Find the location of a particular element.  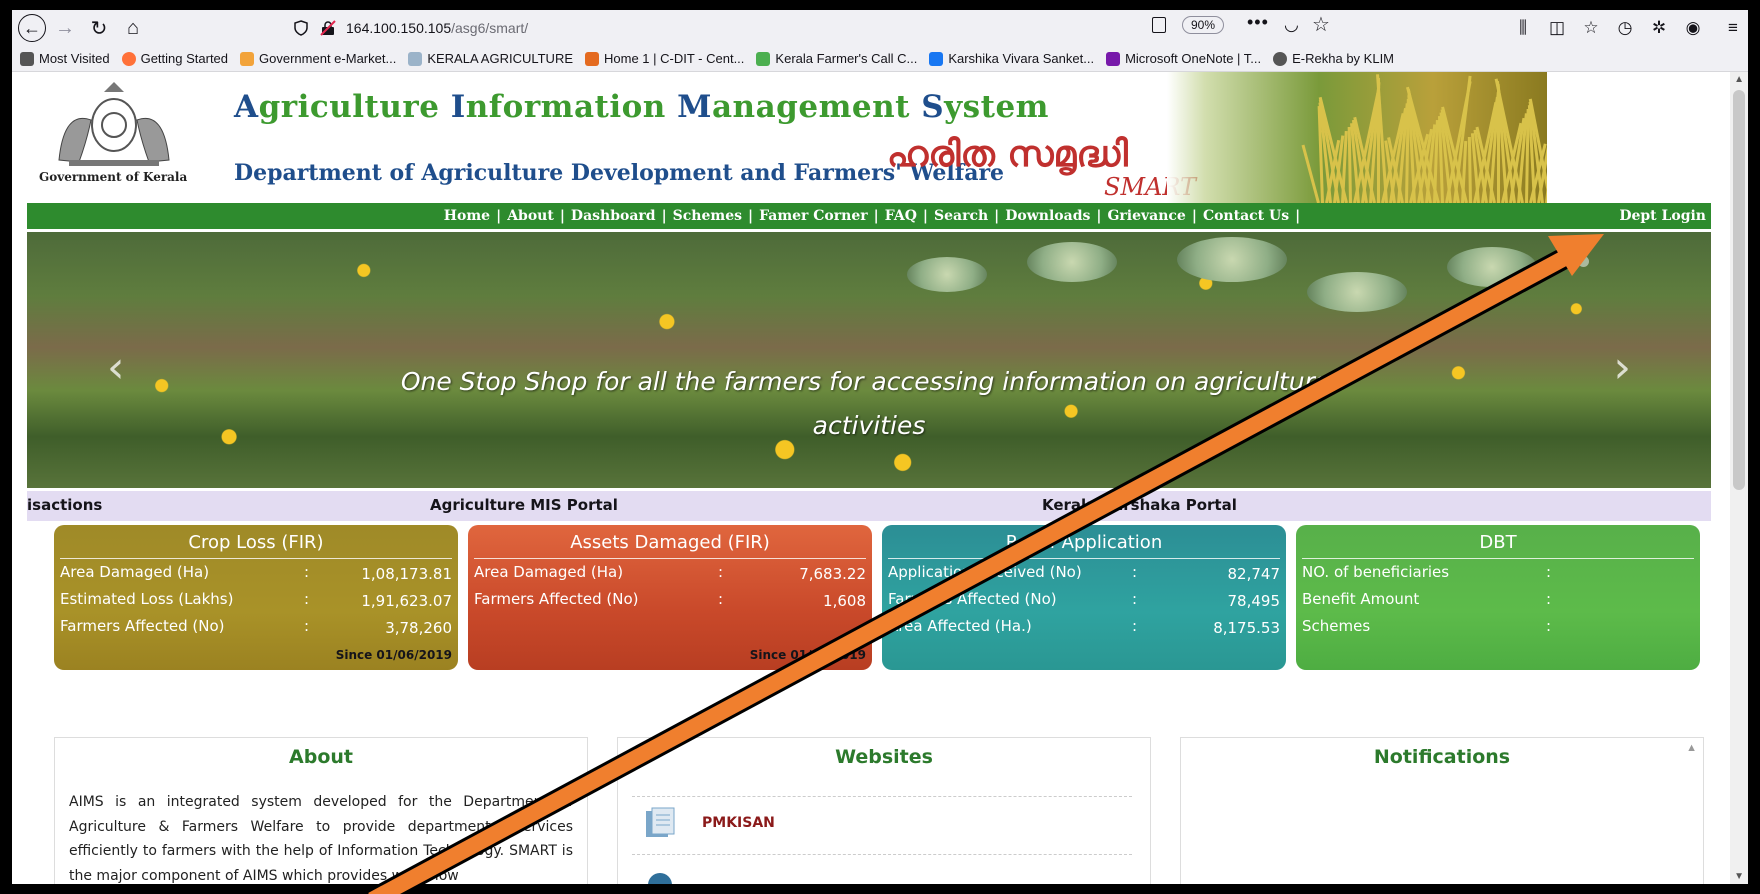

nav-item-schemes: Schemes is located at coordinates (707, 216).